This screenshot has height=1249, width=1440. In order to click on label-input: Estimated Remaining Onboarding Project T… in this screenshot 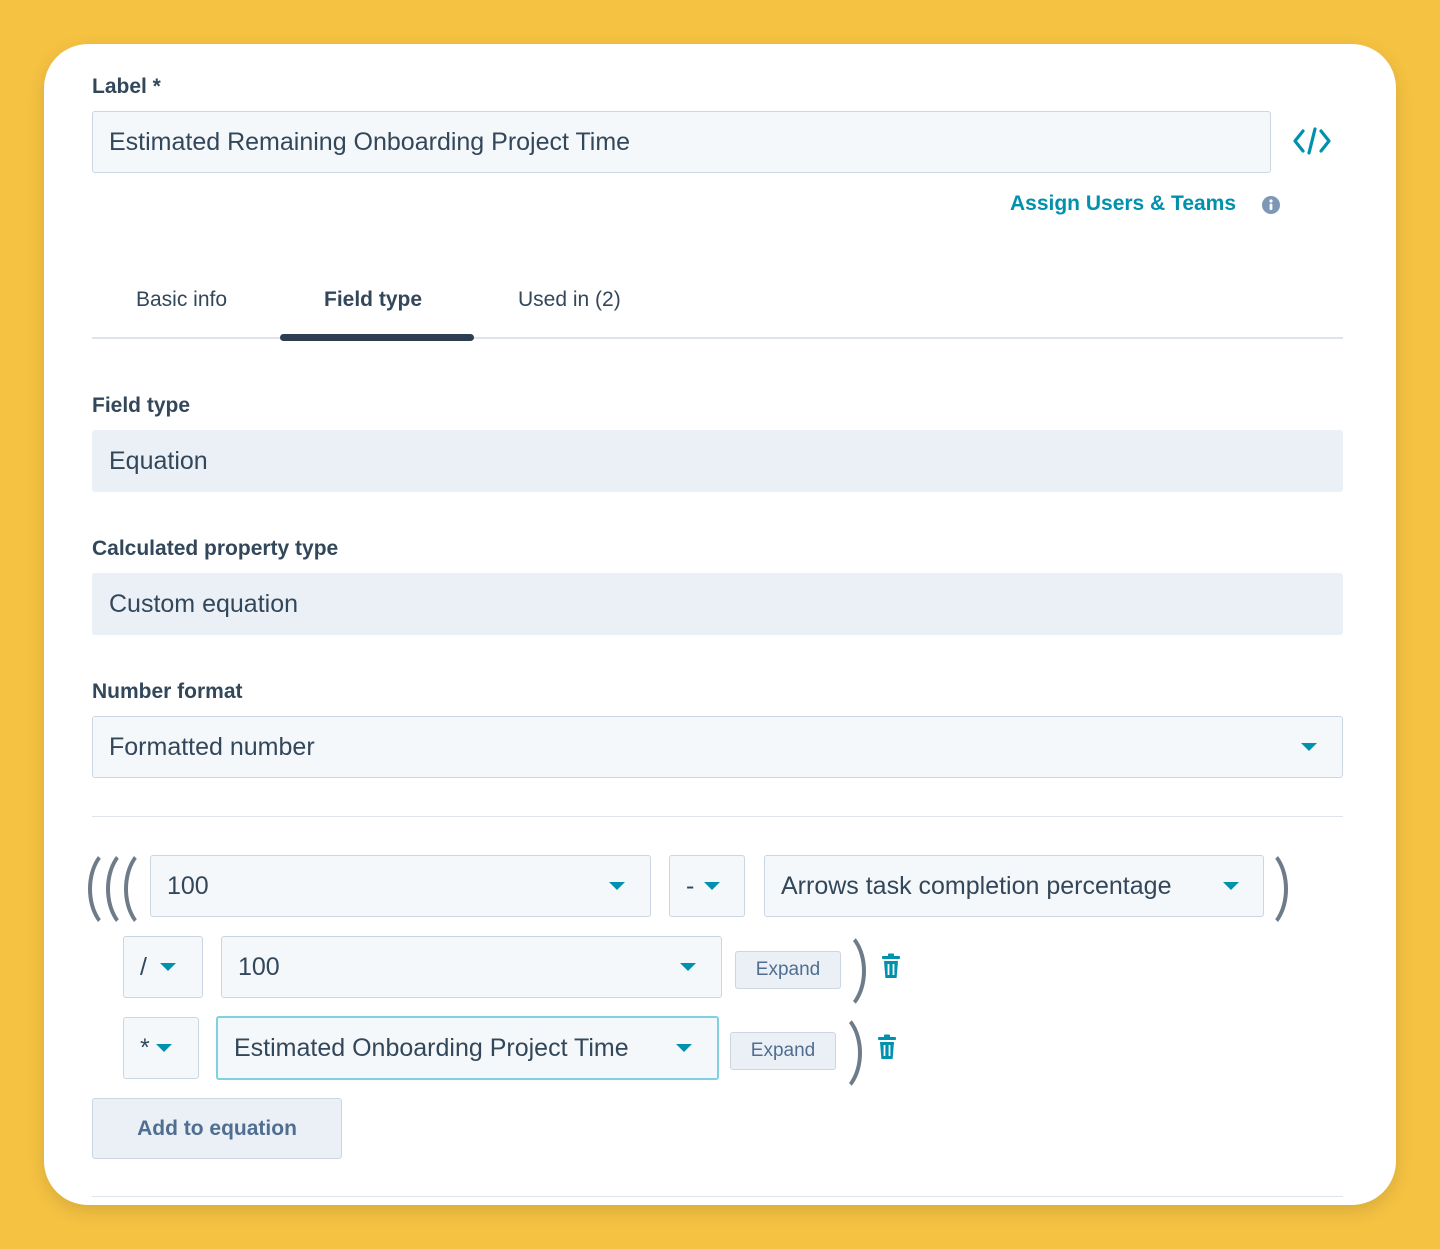, I will do `click(681, 142)`.